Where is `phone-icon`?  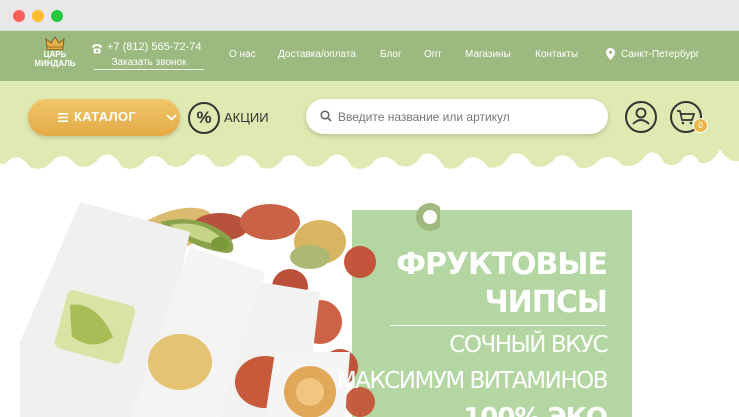 phone-icon is located at coordinates (97, 49).